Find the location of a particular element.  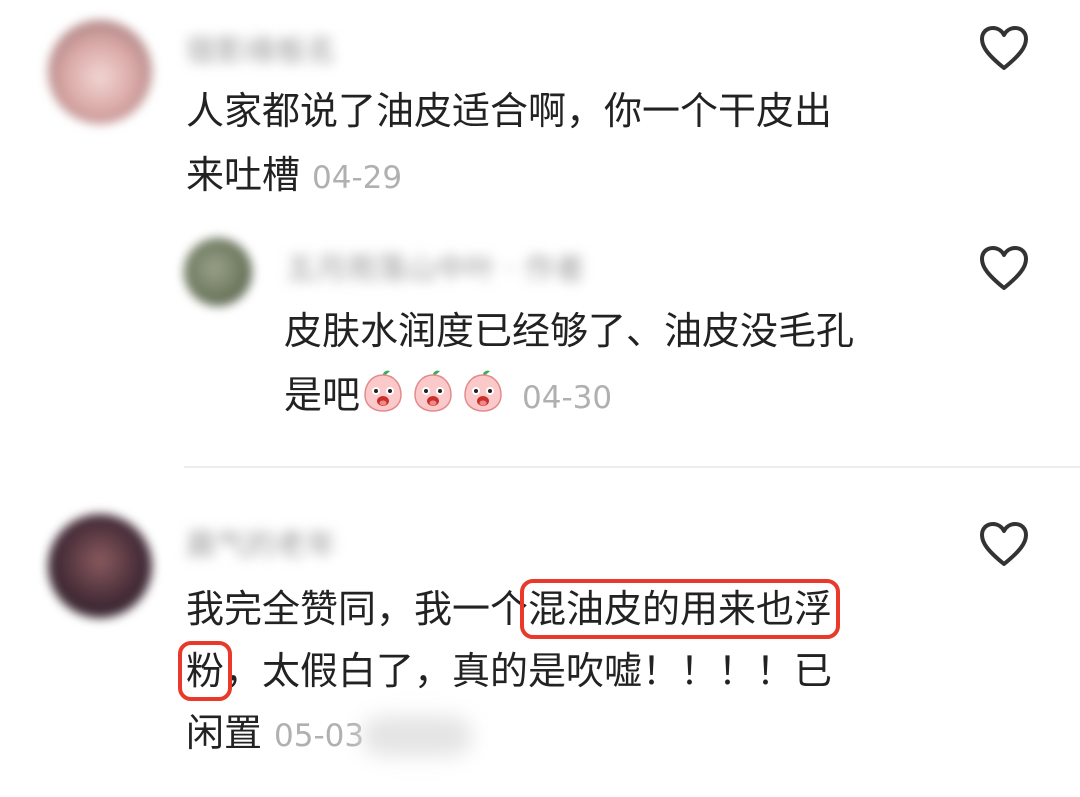

username: 晨气的老年 is located at coordinates (261, 542).